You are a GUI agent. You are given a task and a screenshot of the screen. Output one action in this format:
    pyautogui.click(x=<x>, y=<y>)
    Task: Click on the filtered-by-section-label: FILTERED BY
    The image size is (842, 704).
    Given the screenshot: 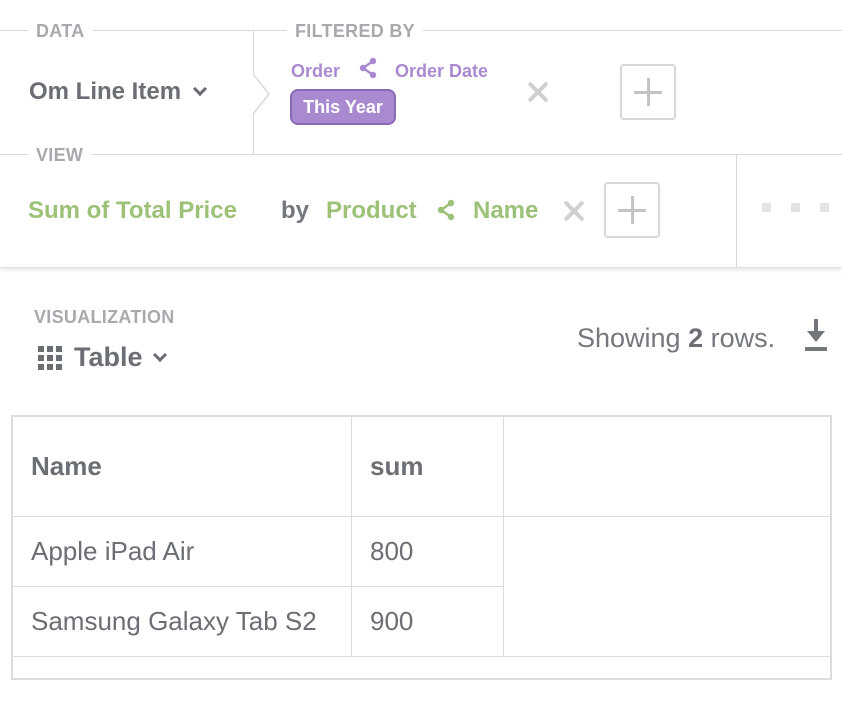 What is the action you would take?
    pyautogui.click(x=355, y=31)
    